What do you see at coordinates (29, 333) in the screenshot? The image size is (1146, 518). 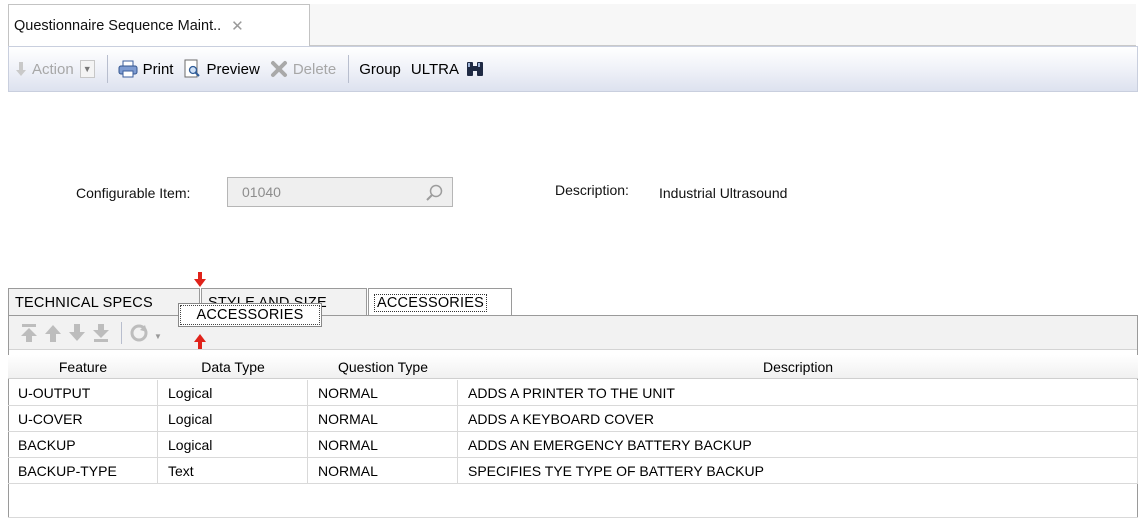 I see `move-to-top-icon` at bounding box center [29, 333].